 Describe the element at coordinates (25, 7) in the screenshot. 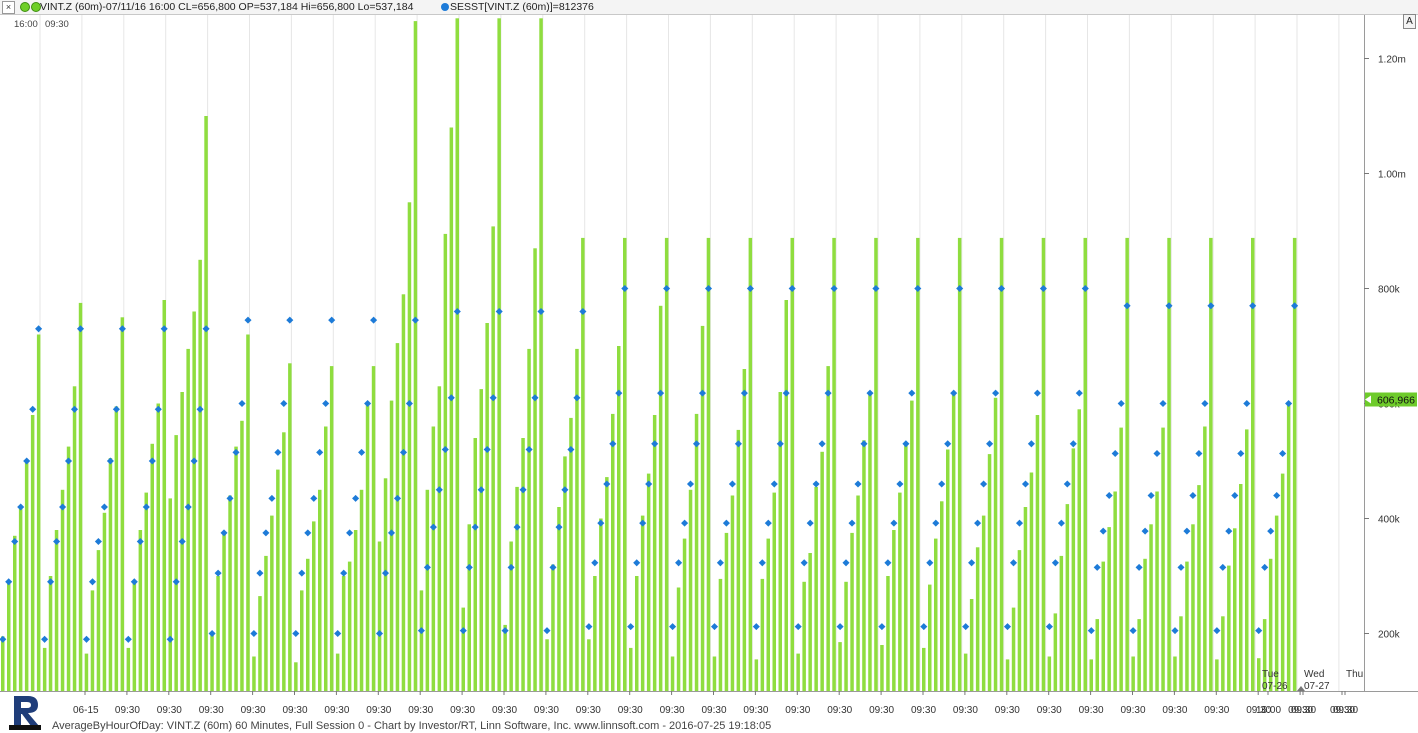

I see `green-dot-icon` at that location.